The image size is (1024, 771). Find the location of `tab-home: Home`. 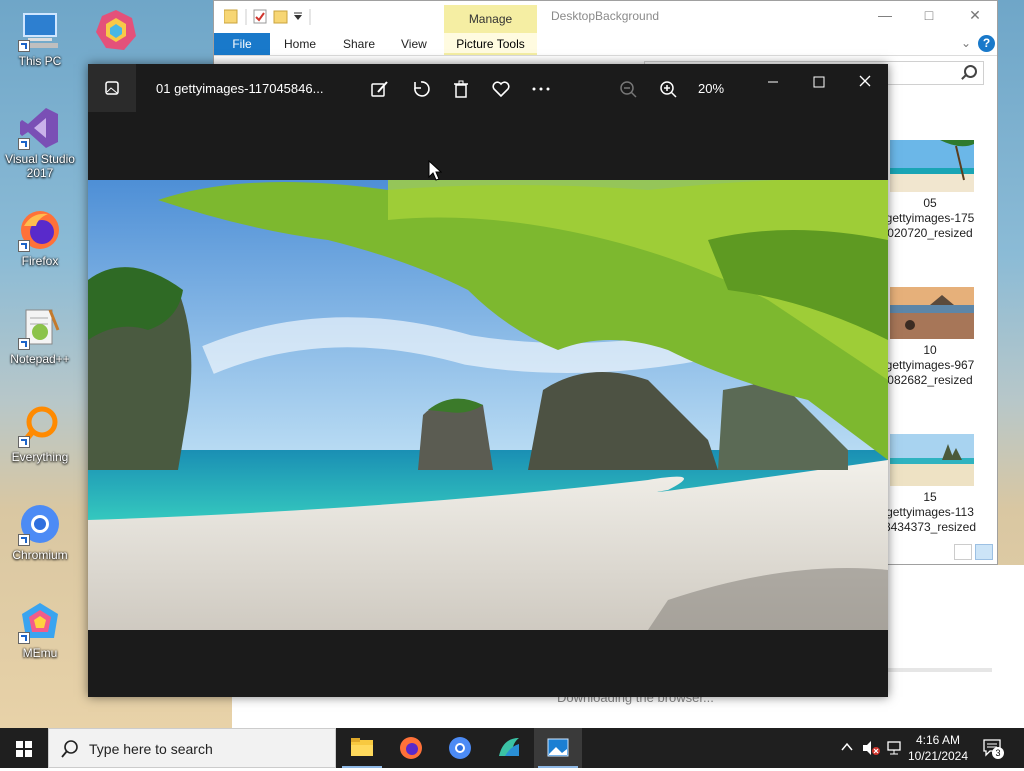

tab-home: Home is located at coordinates (300, 44).